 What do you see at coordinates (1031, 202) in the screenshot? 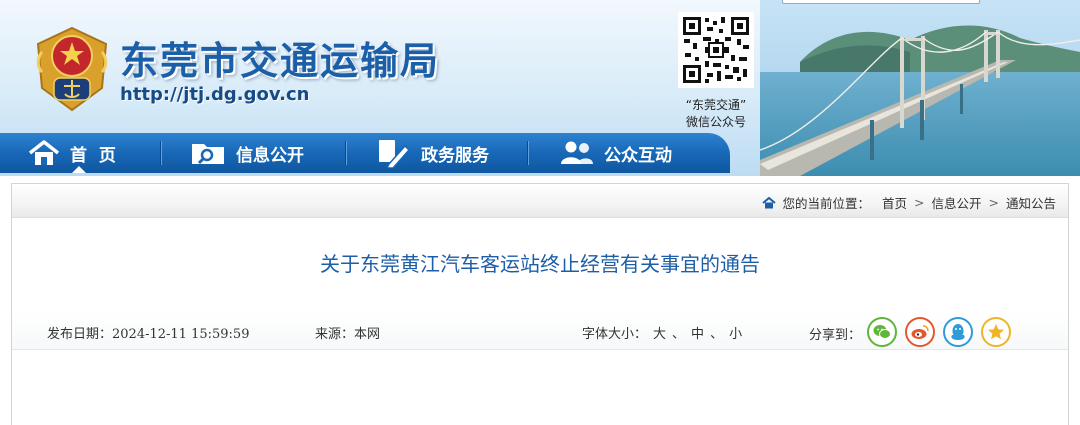
I see `breadcrumb-link-notices: 通知公告` at bounding box center [1031, 202].